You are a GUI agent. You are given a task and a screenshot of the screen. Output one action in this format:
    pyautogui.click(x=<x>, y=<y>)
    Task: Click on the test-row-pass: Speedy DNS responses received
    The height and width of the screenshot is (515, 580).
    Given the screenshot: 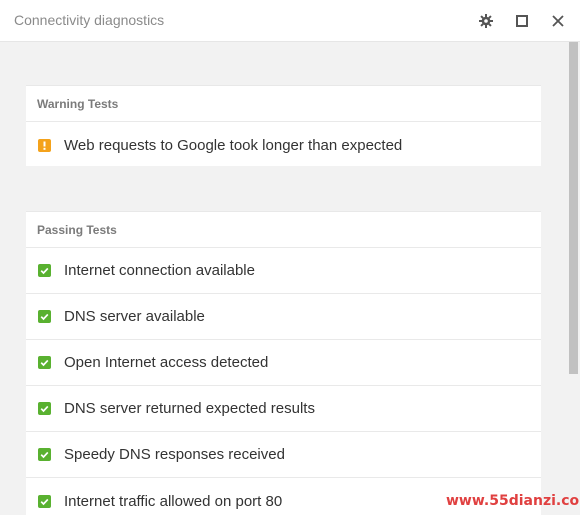 What is the action you would take?
    pyautogui.click(x=283, y=455)
    